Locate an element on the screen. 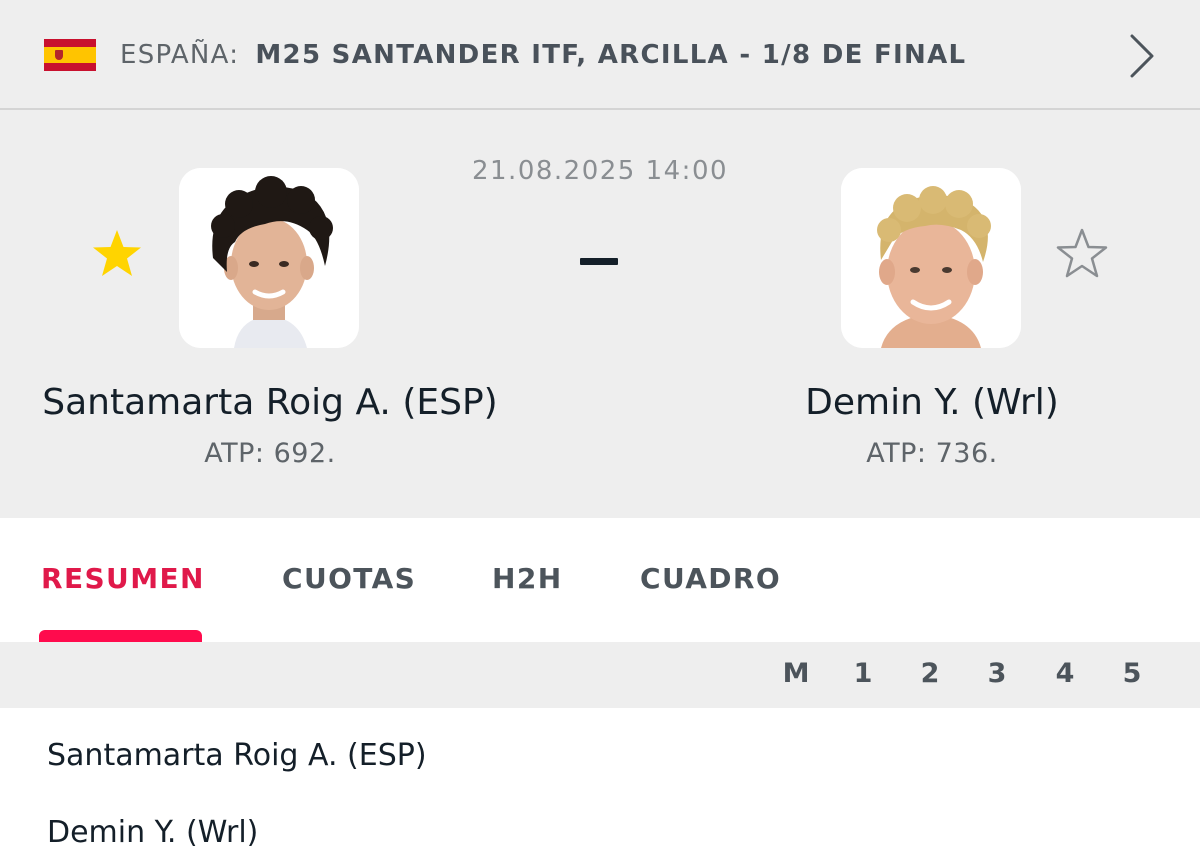 The width and height of the screenshot is (1200, 868). favorite-star-filled-icon is located at coordinates (117, 255).